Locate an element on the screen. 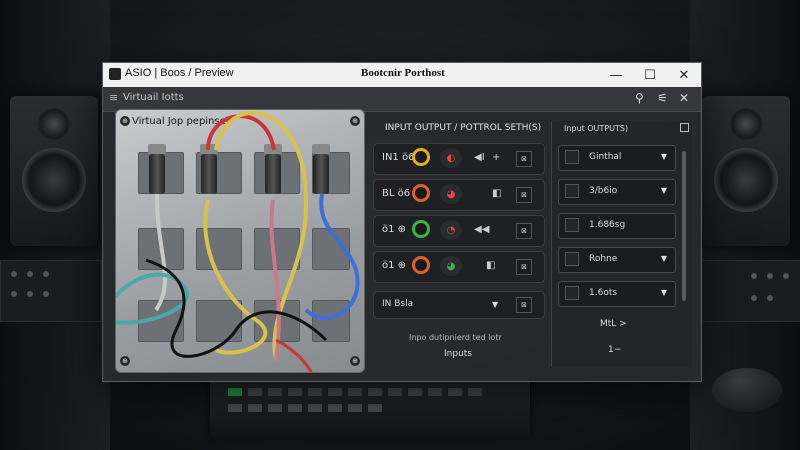 Image resolution: width=800 pixels, height=450 pixels. pin-icon: ⚲ is located at coordinates (639, 98).